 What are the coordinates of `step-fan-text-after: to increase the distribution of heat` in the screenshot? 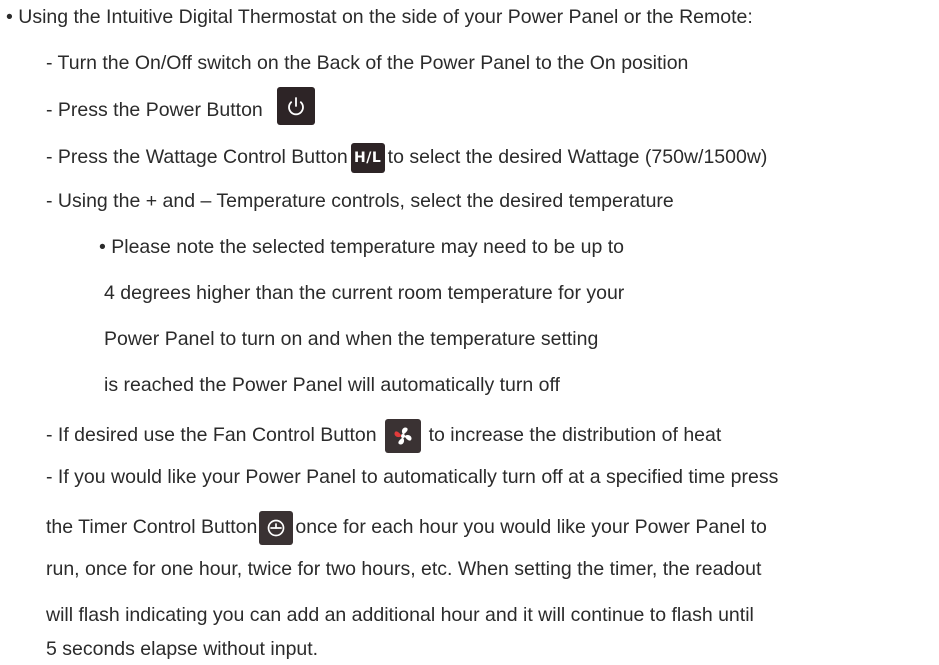 It's located at (575, 435).